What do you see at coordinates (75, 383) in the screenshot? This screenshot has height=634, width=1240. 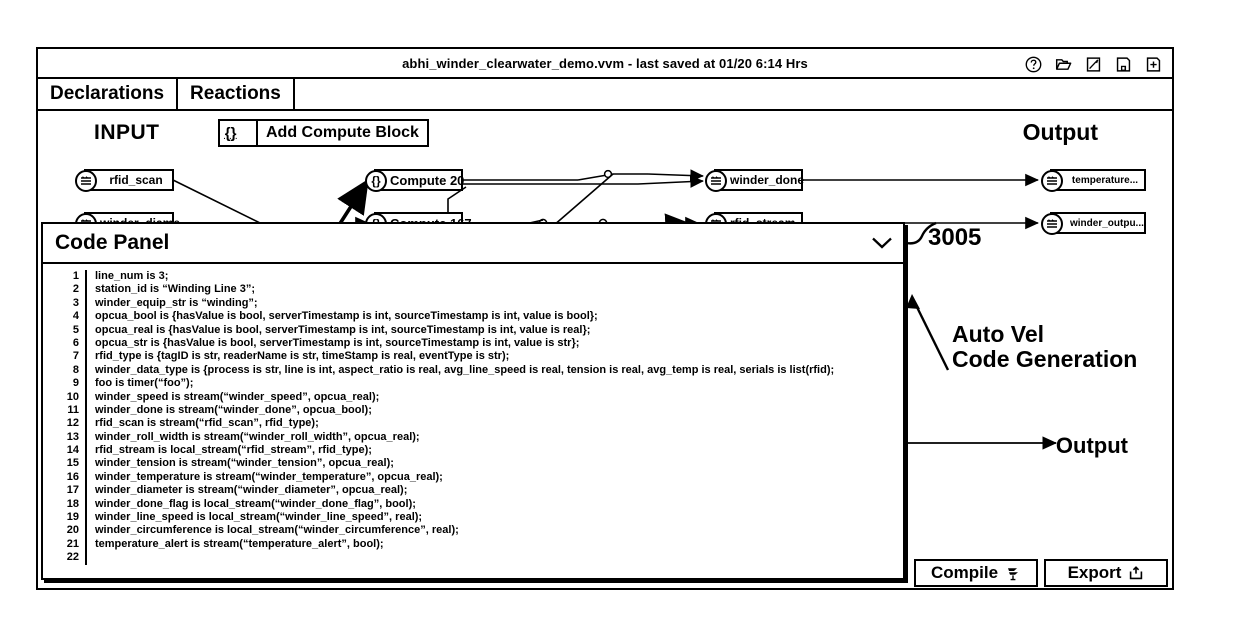 I see `line-number: 9` at bounding box center [75, 383].